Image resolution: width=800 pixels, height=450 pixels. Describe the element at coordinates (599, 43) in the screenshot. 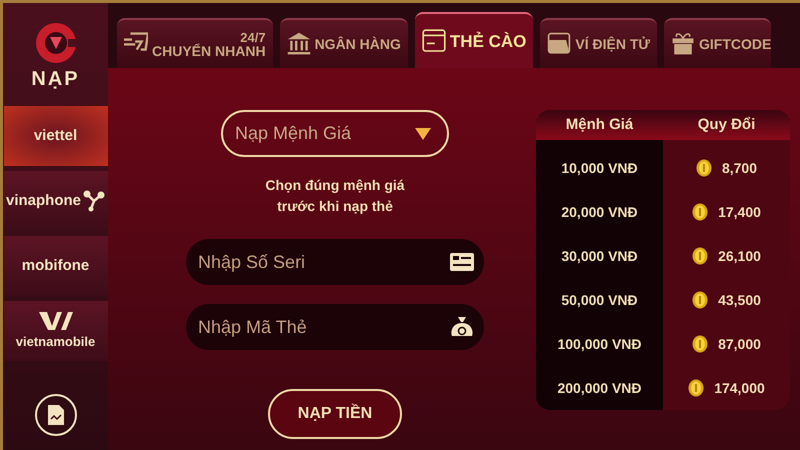

I see `tab: VÍ ĐIỆN TỬ` at that location.